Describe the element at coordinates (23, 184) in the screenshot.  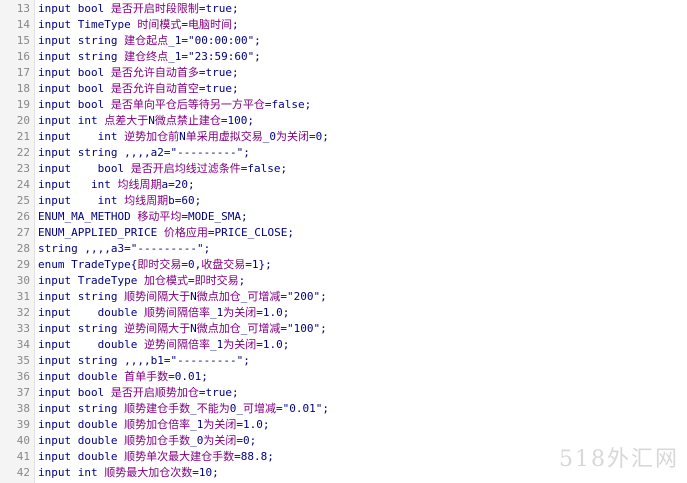
I see `line-number: 24` at that location.